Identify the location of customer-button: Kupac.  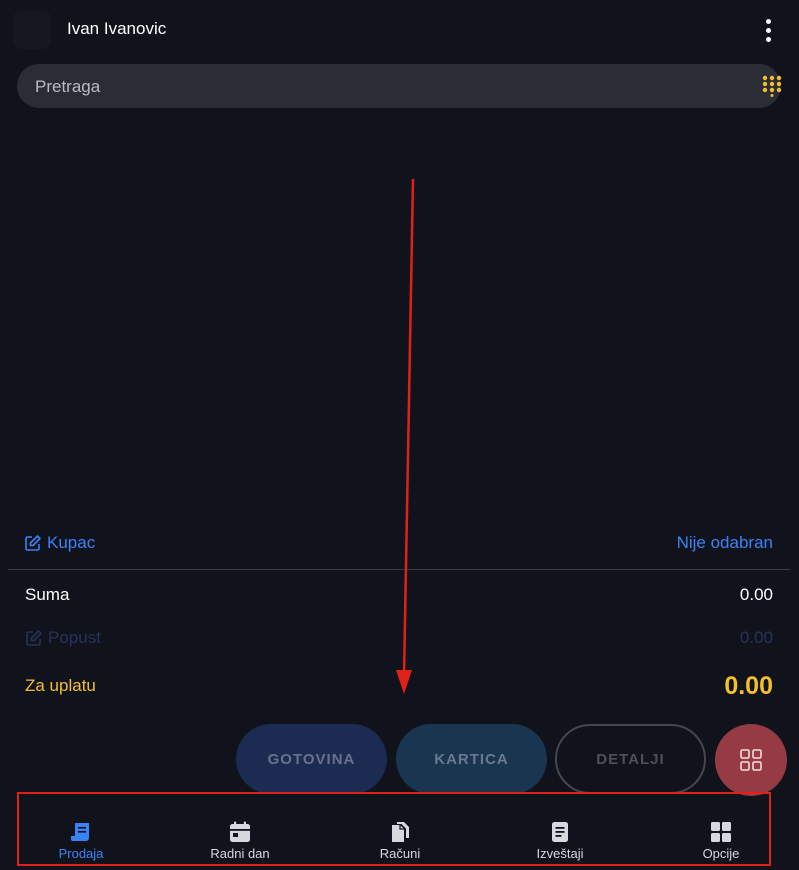
(59, 543).